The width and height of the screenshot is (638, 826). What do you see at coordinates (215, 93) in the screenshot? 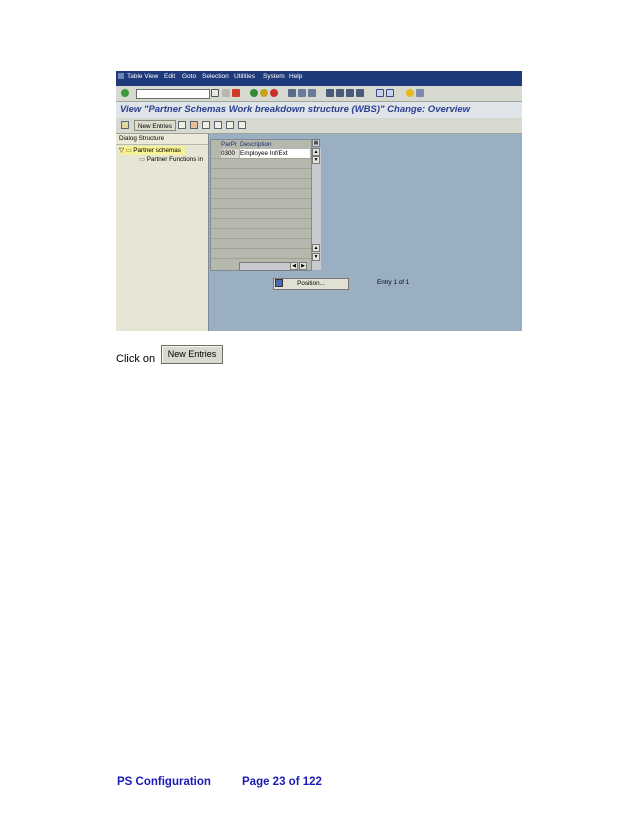
I see `command-dropdown-icon` at bounding box center [215, 93].